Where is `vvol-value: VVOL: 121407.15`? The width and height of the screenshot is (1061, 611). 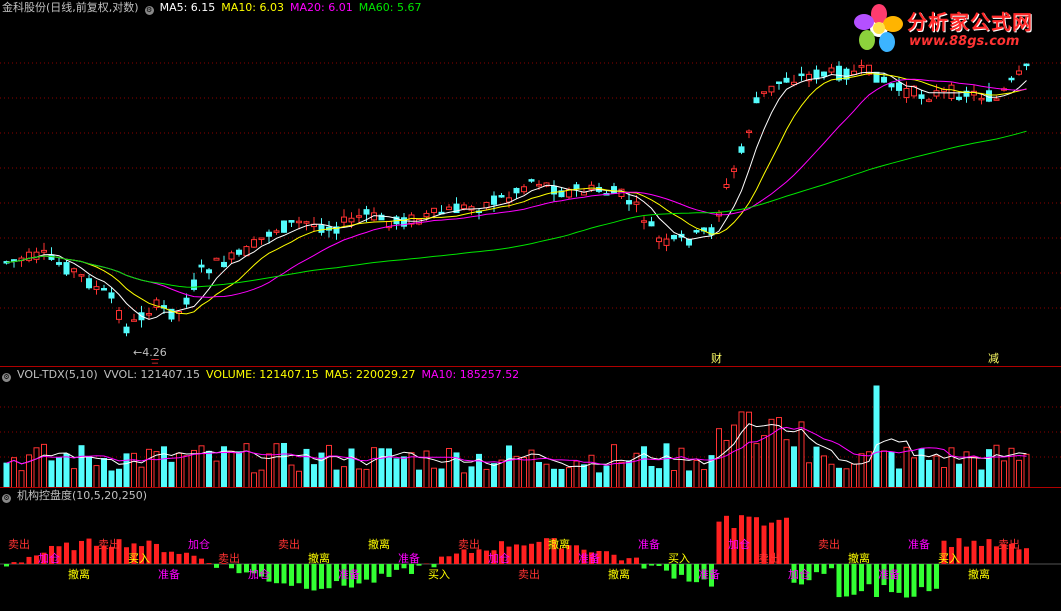 vvol-value: VVOL: 121407.15 is located at coordinates (152, 374).